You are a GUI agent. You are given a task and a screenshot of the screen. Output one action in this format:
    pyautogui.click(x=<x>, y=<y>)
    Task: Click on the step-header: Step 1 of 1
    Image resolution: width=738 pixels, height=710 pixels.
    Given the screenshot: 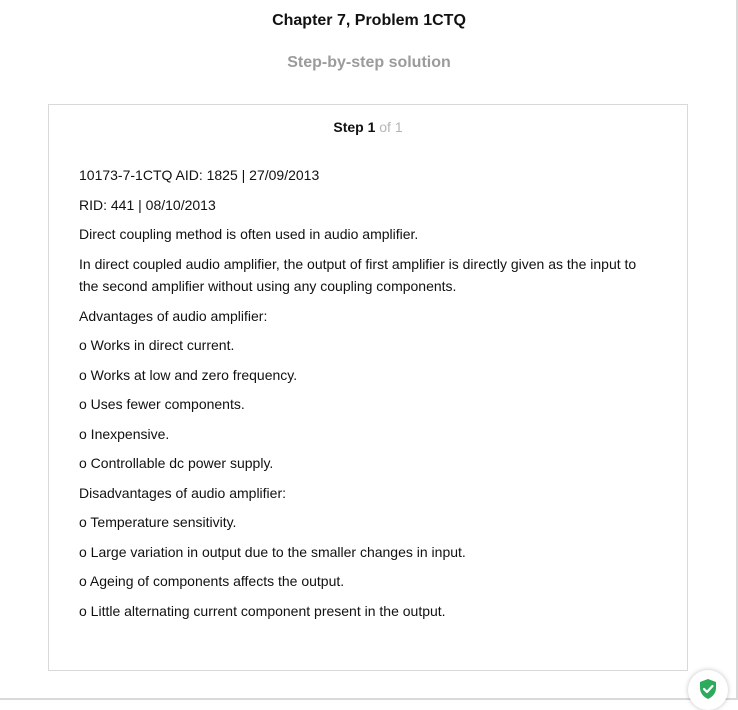 What is the action you would take?
    pyautogui.click(x=368, y=127)
    